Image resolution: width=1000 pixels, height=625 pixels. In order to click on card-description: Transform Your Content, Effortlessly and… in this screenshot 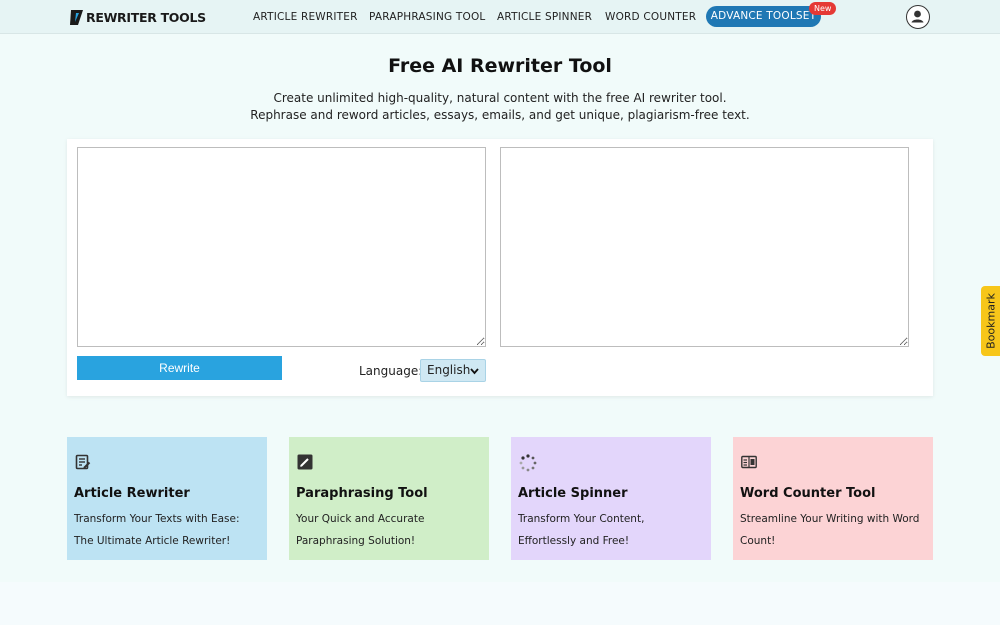, I will do `click(581, 530)`.